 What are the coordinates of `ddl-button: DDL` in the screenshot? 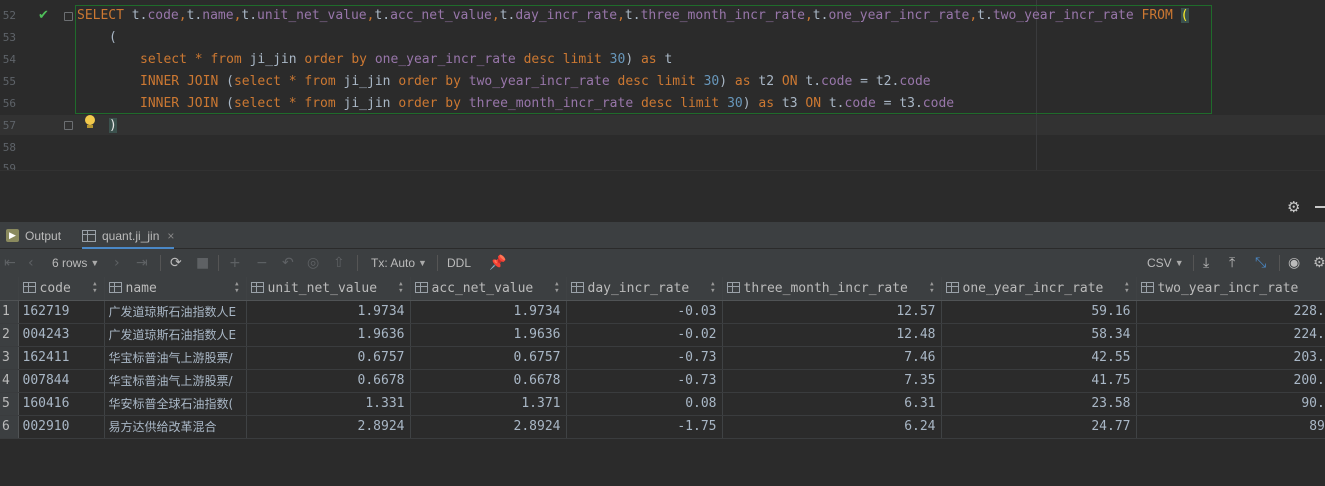 It's located at (459, 263).